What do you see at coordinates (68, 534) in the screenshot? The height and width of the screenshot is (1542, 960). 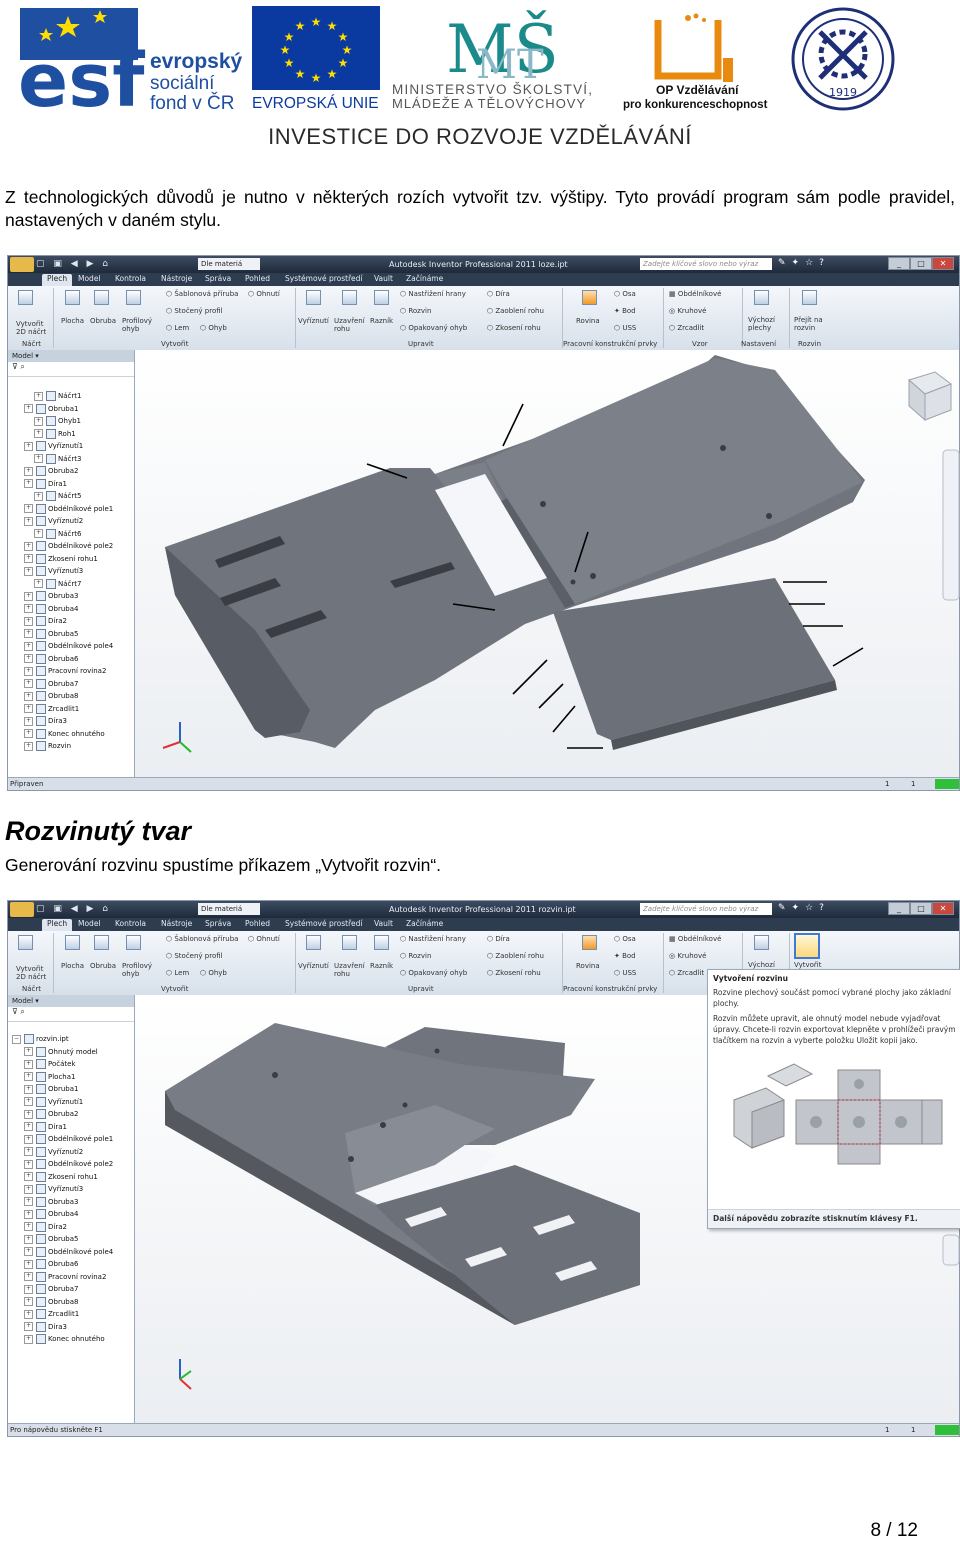 I see `tree-item: + Náčrt6` at bounding box center [68, 534].